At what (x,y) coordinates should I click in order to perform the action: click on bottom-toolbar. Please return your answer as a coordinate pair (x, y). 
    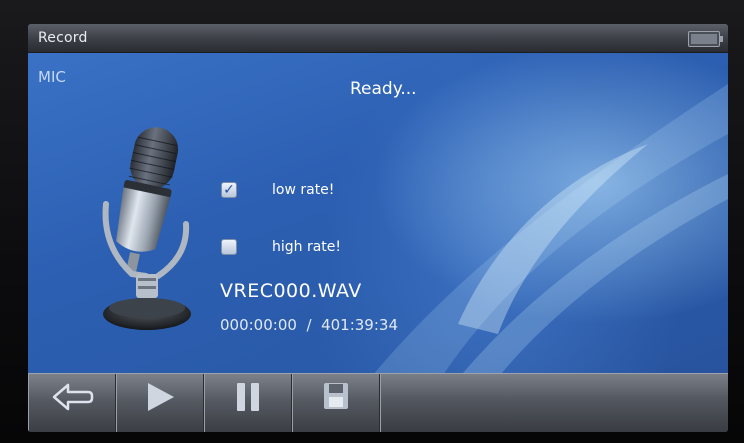
    Looking at the image, I should click on (378, 402).